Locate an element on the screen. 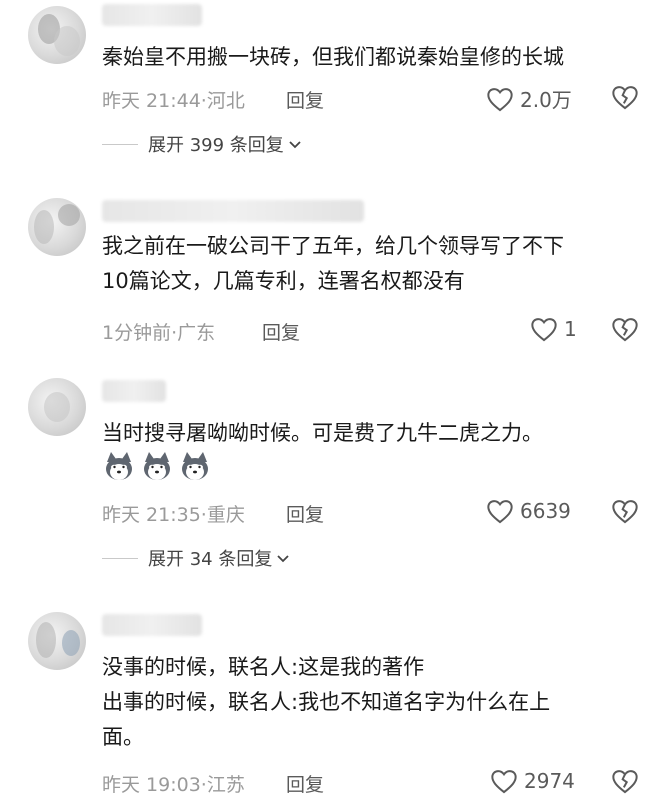  comment-time: 昨天 21:44 is located at coordinates (151, 101).